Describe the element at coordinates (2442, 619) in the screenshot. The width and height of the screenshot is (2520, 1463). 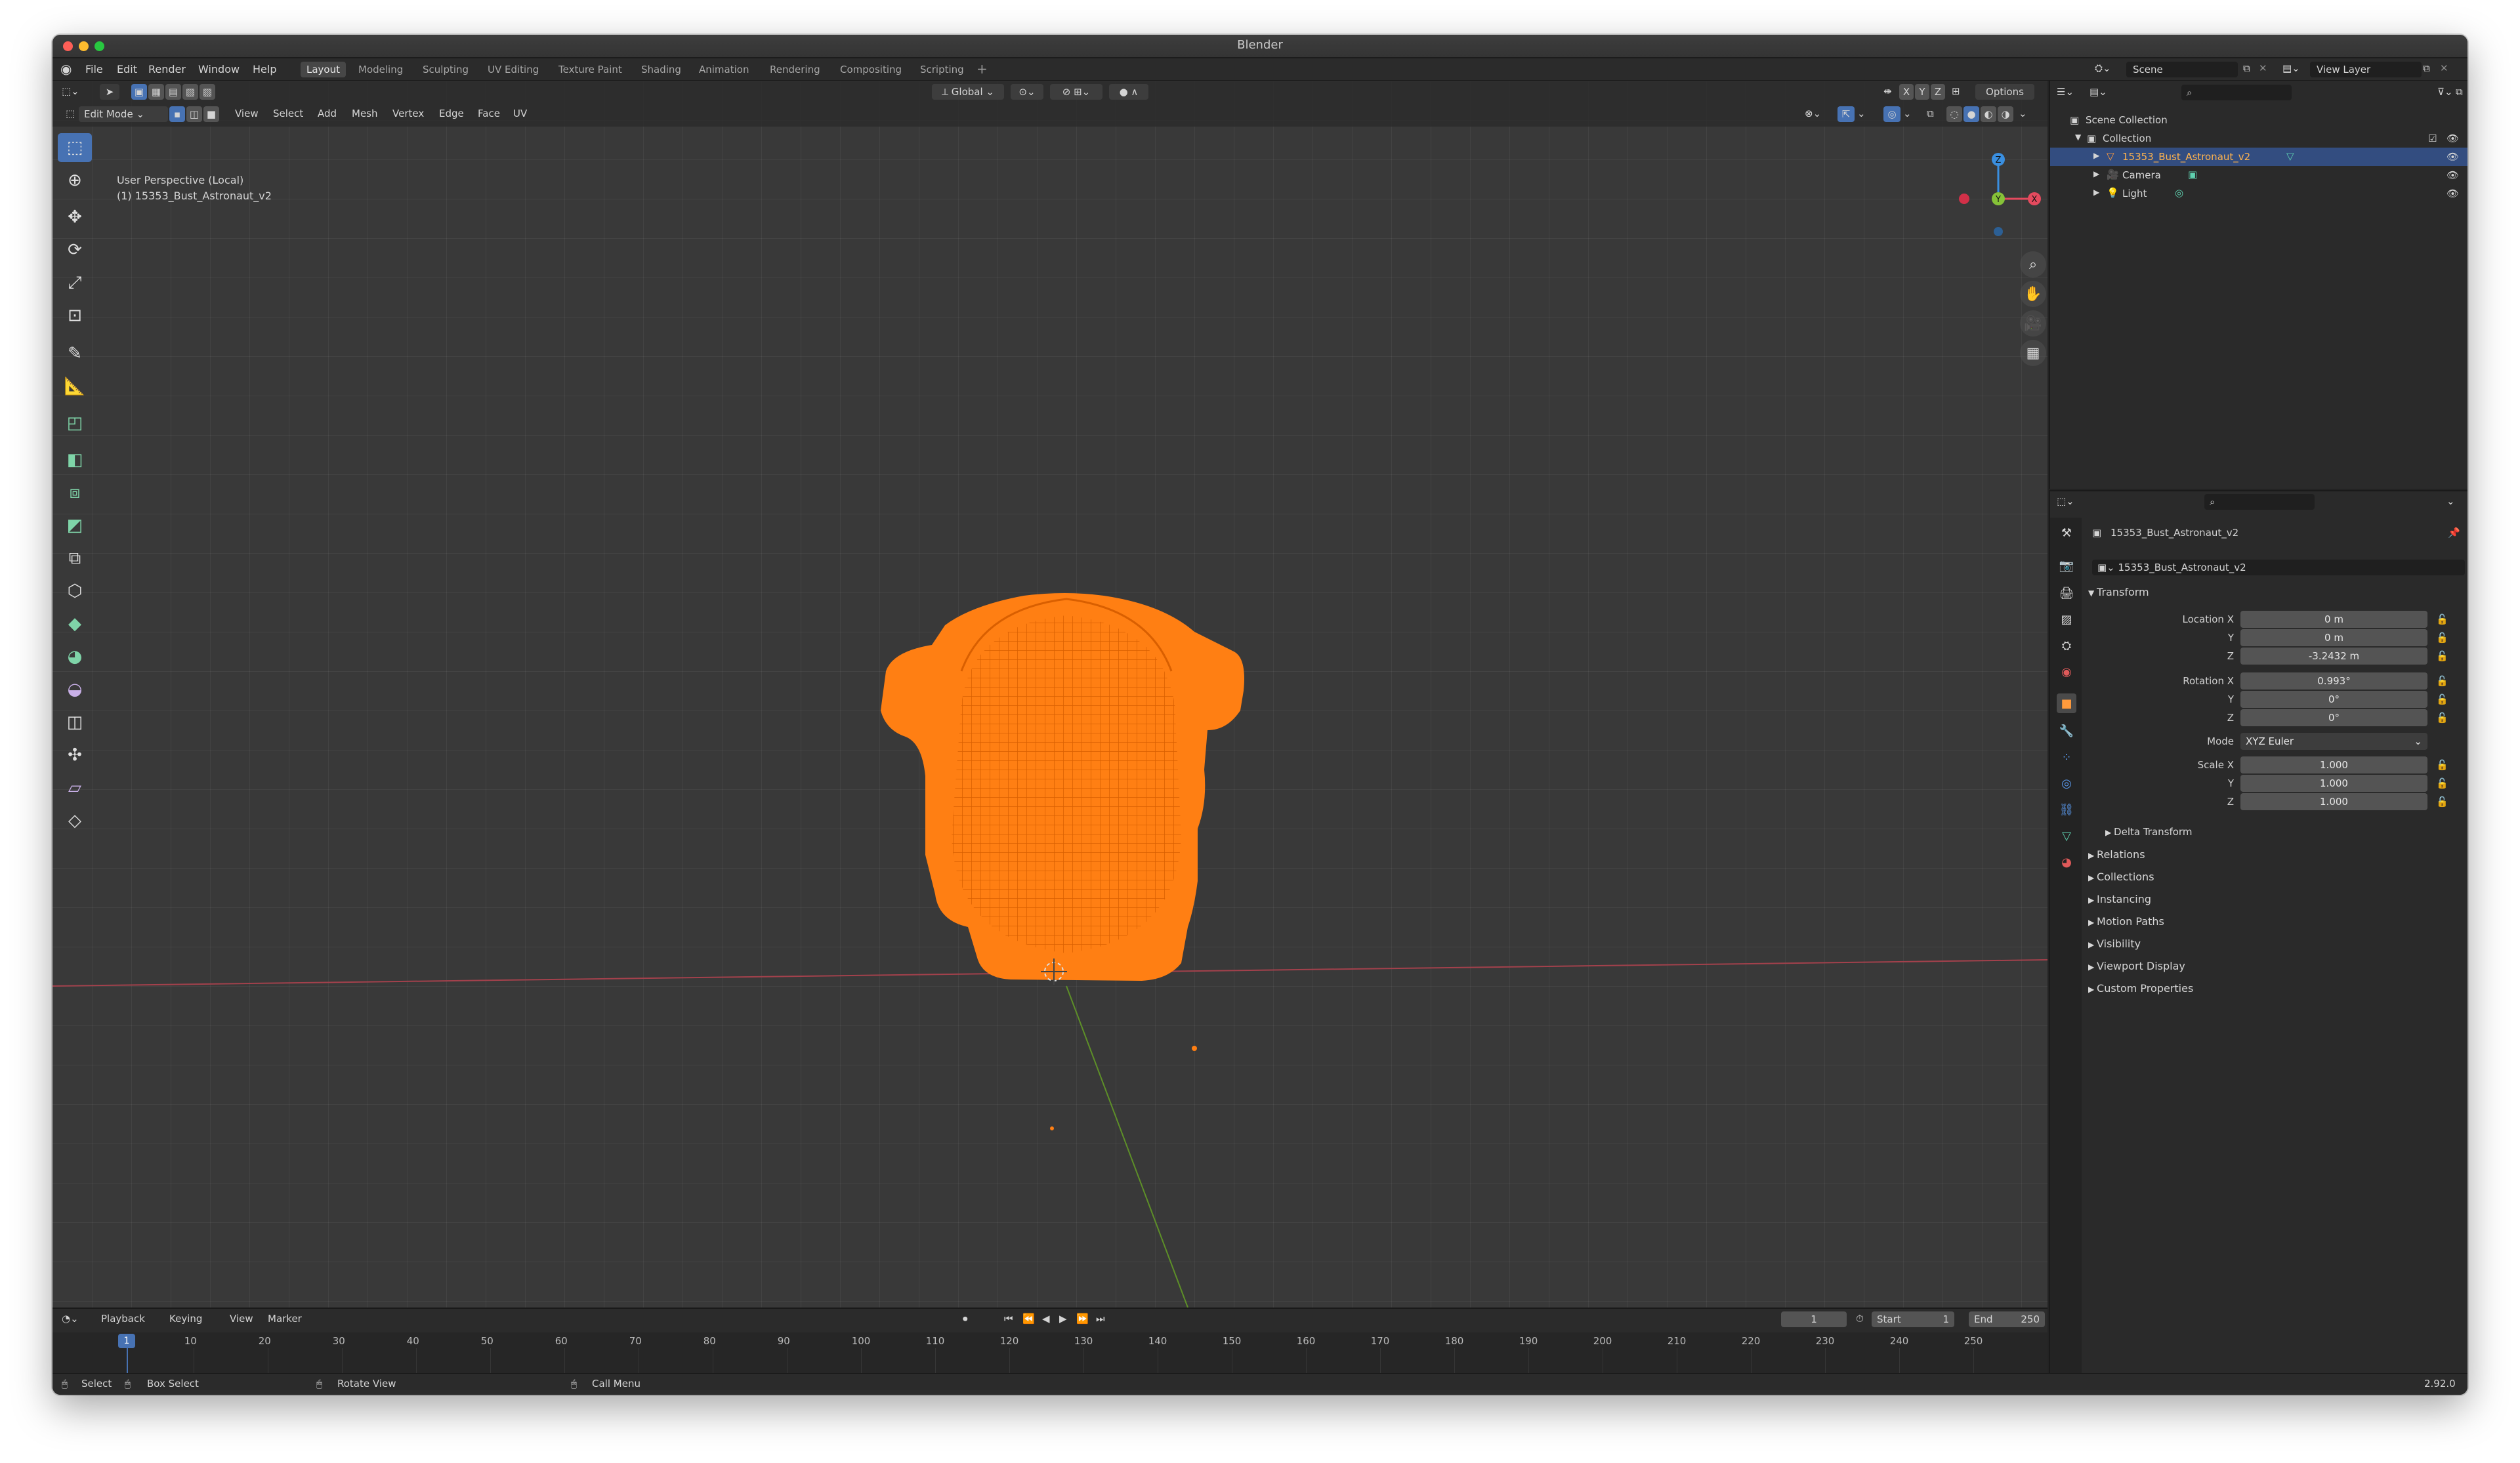
I see `location-x-lock-icon: 🔓` at that location.